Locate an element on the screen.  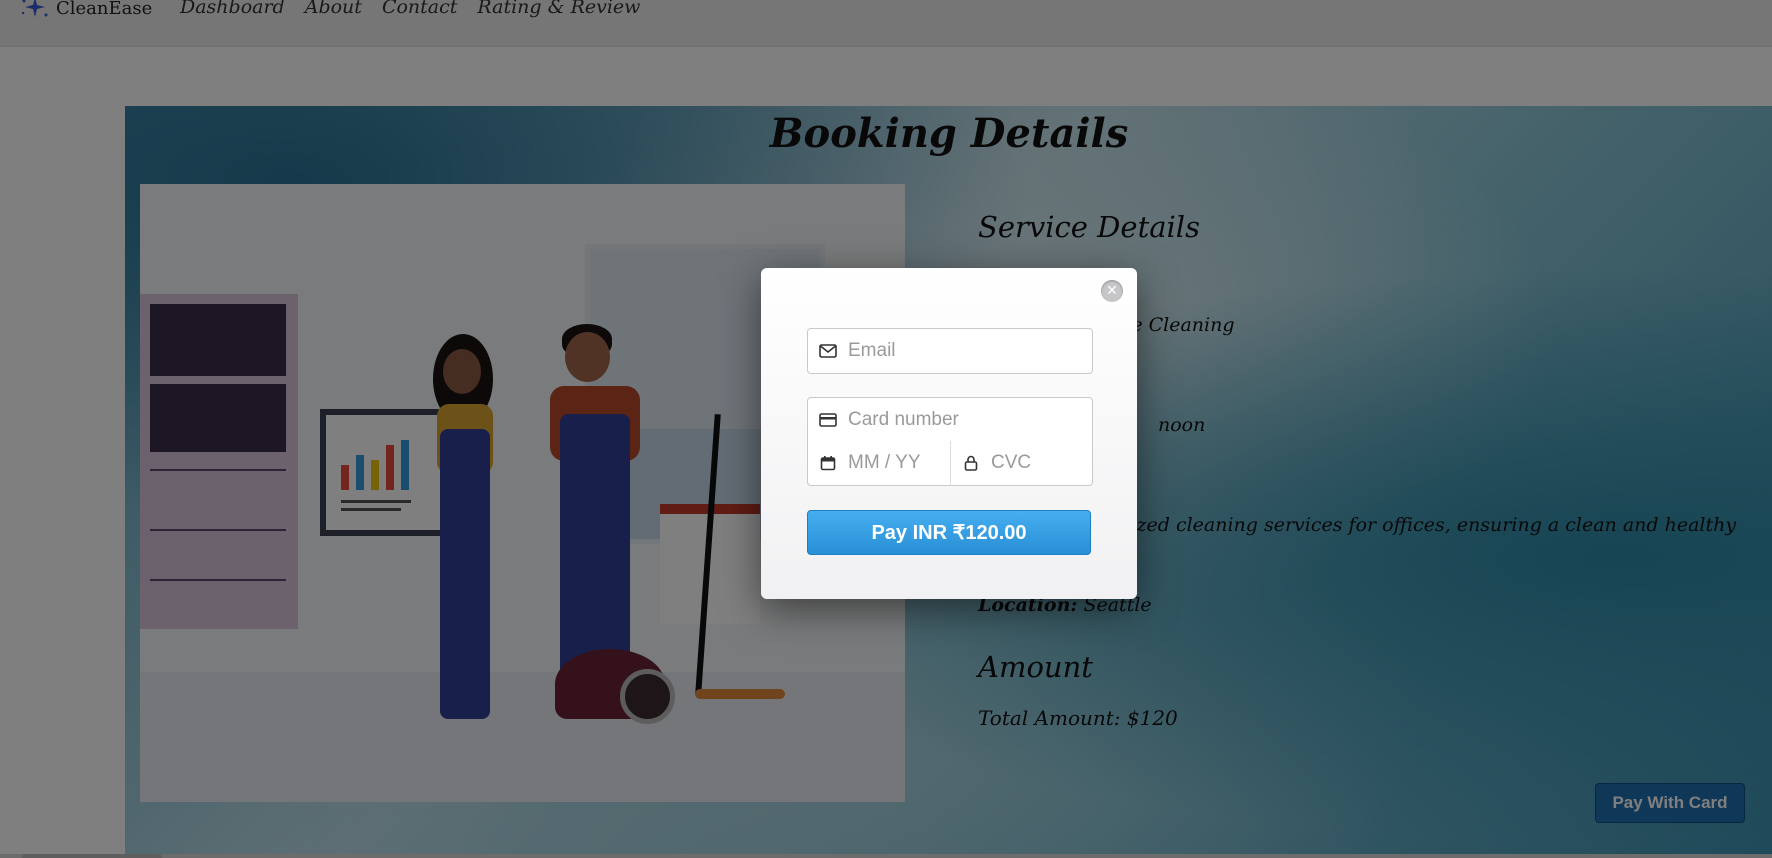
mail-icon is located at coordinates (828, 351).